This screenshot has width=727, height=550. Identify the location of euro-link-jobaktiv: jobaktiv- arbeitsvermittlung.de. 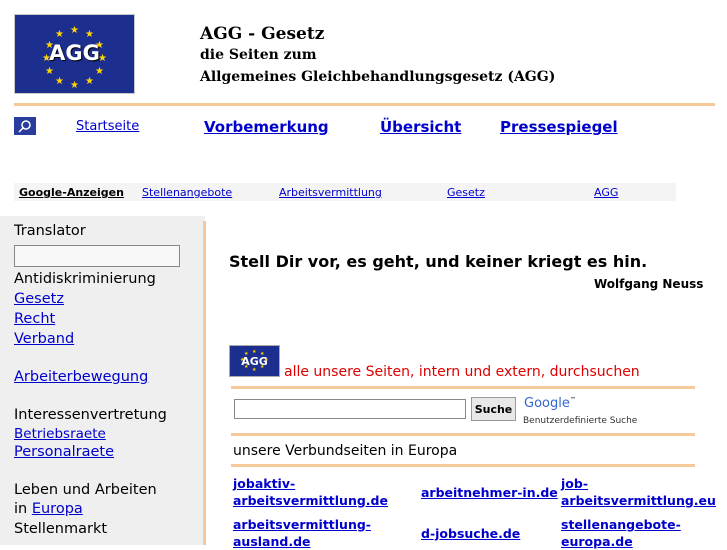
(310, 492).